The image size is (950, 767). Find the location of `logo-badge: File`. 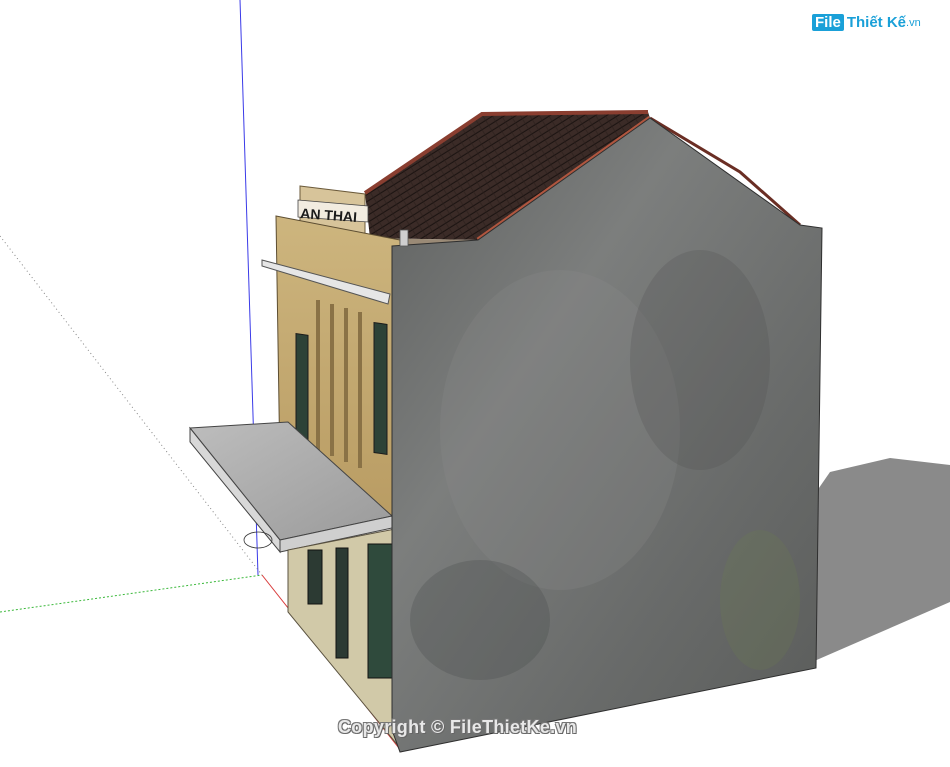

logo-badge: File is located at coordinates (828, 22).